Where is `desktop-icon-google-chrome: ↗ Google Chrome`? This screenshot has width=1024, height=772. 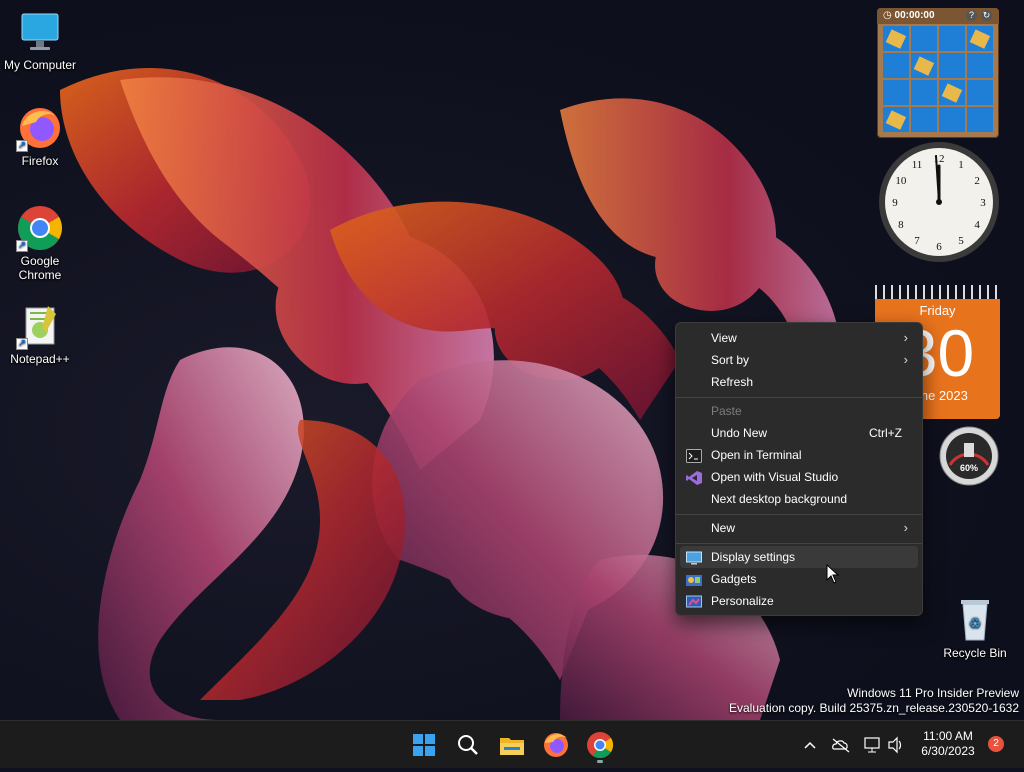
desktop-icon-google-chrome: ↗ Google Chrome is located at coordinates (40, 243).